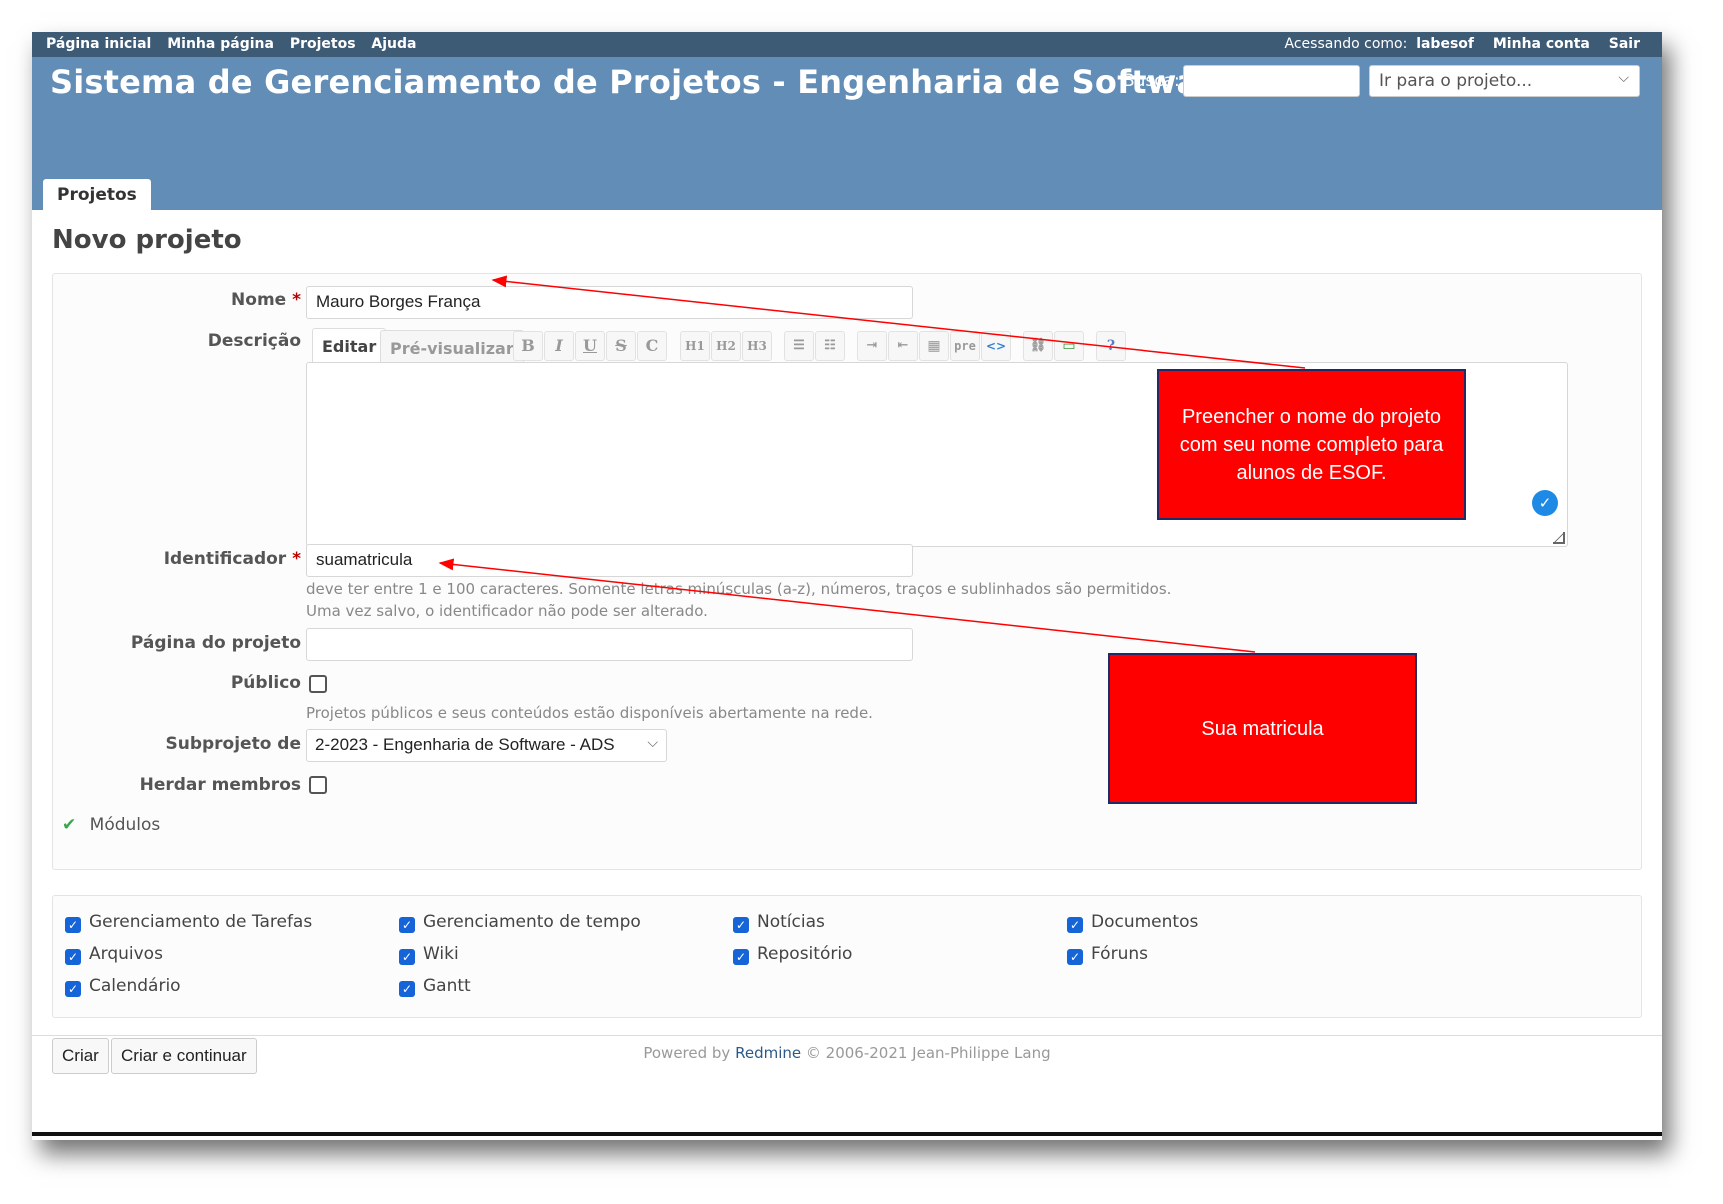  Describe the element at coordinates (1271, 81) in the screenshot. I see `search-input` at that location.